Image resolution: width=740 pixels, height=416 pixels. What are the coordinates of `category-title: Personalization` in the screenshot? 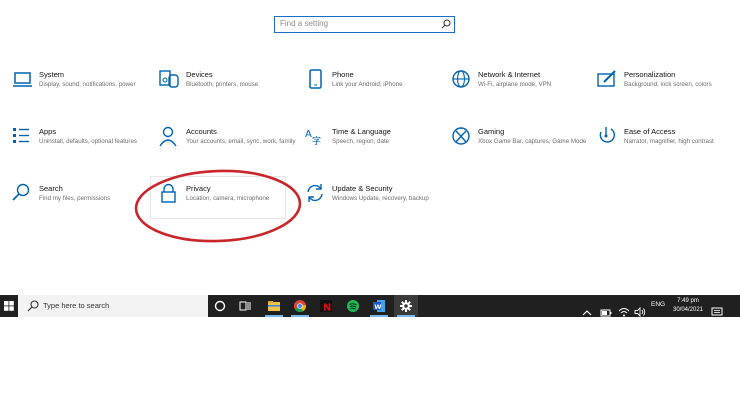 It's located at (650, 74).